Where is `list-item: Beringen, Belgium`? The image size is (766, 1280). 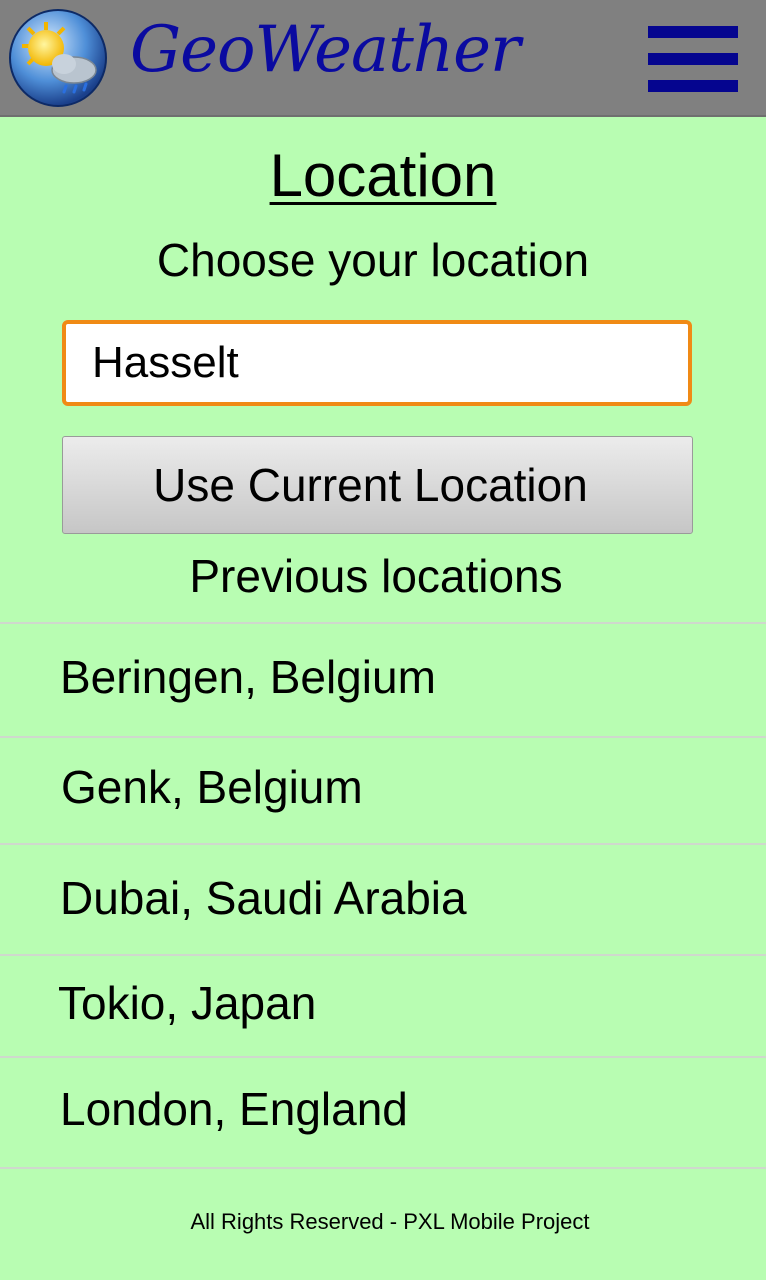
list-item: Beringen, Belgium is located at coordinates (383, 679).